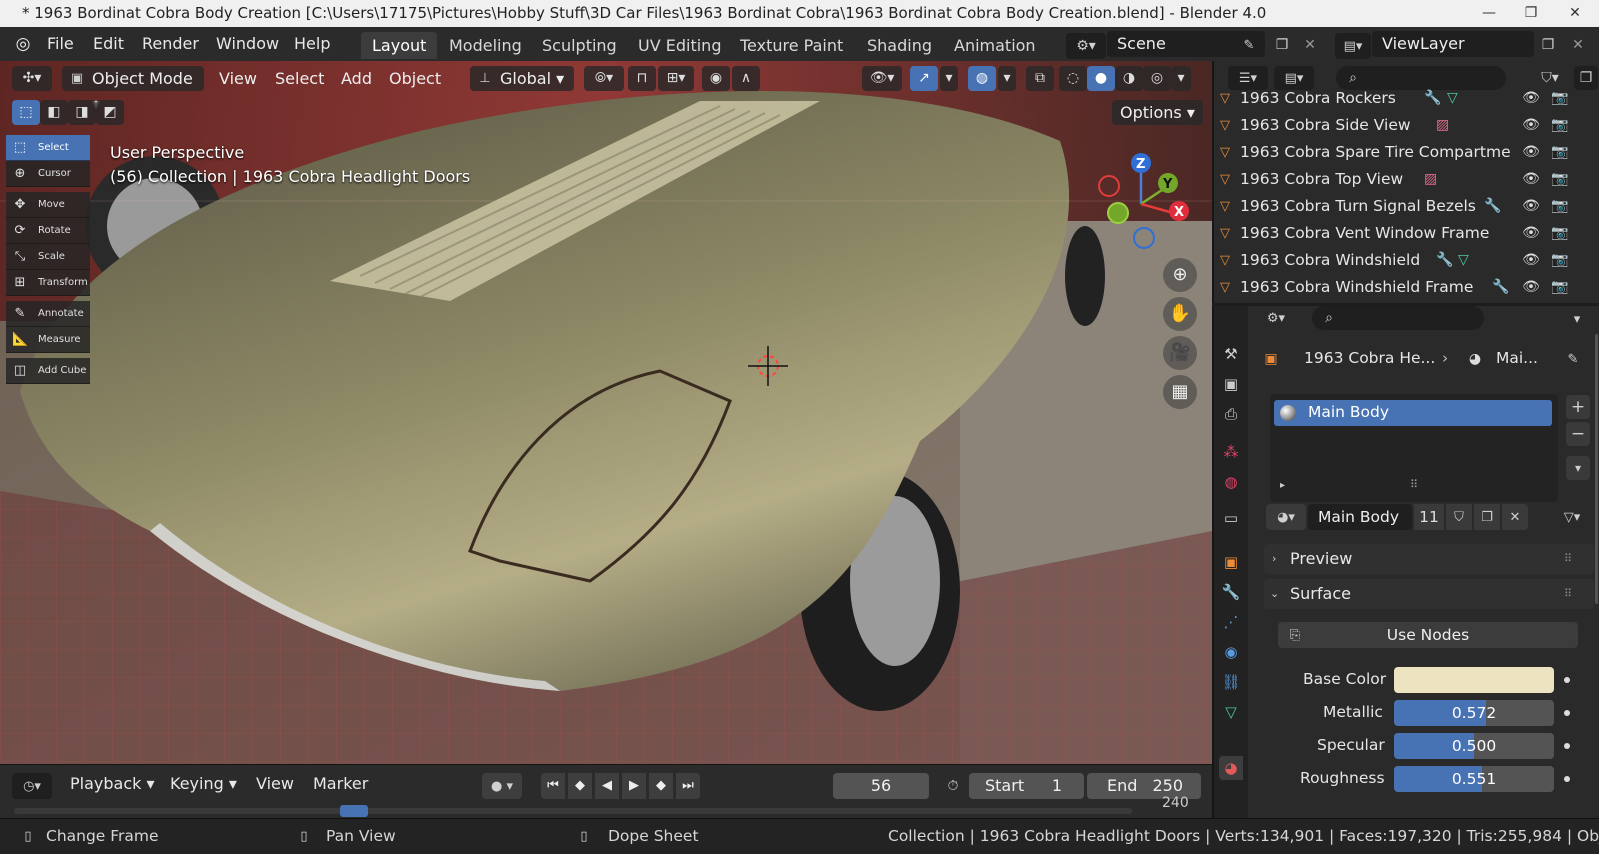 The height and width of the screenshot is (854, 1599). I want to click on pan-hand-icon: ✋, so click(1180, 314).